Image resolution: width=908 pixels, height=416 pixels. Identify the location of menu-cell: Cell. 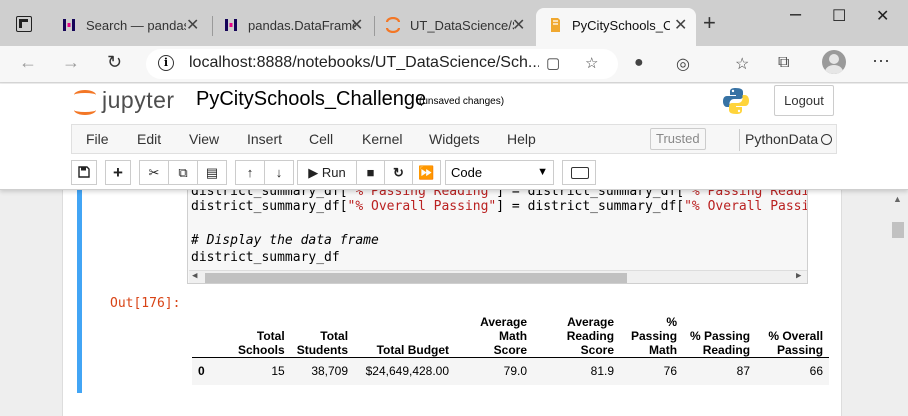
(321, 139).